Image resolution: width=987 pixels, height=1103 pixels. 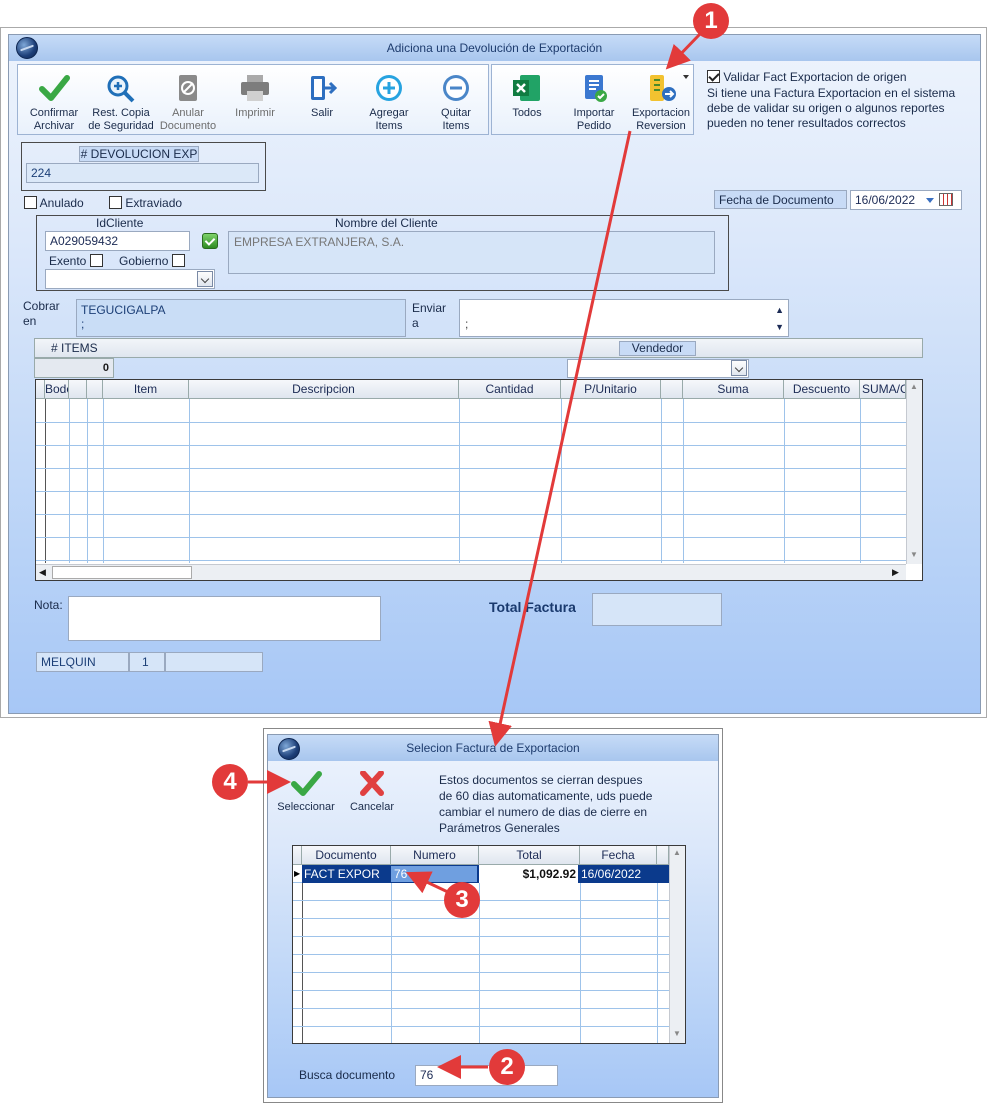 What do you see at coordinates (507, 1067) in the screenshot?
I see `step-marker-2: 2` at bounding box center [507, 1067].